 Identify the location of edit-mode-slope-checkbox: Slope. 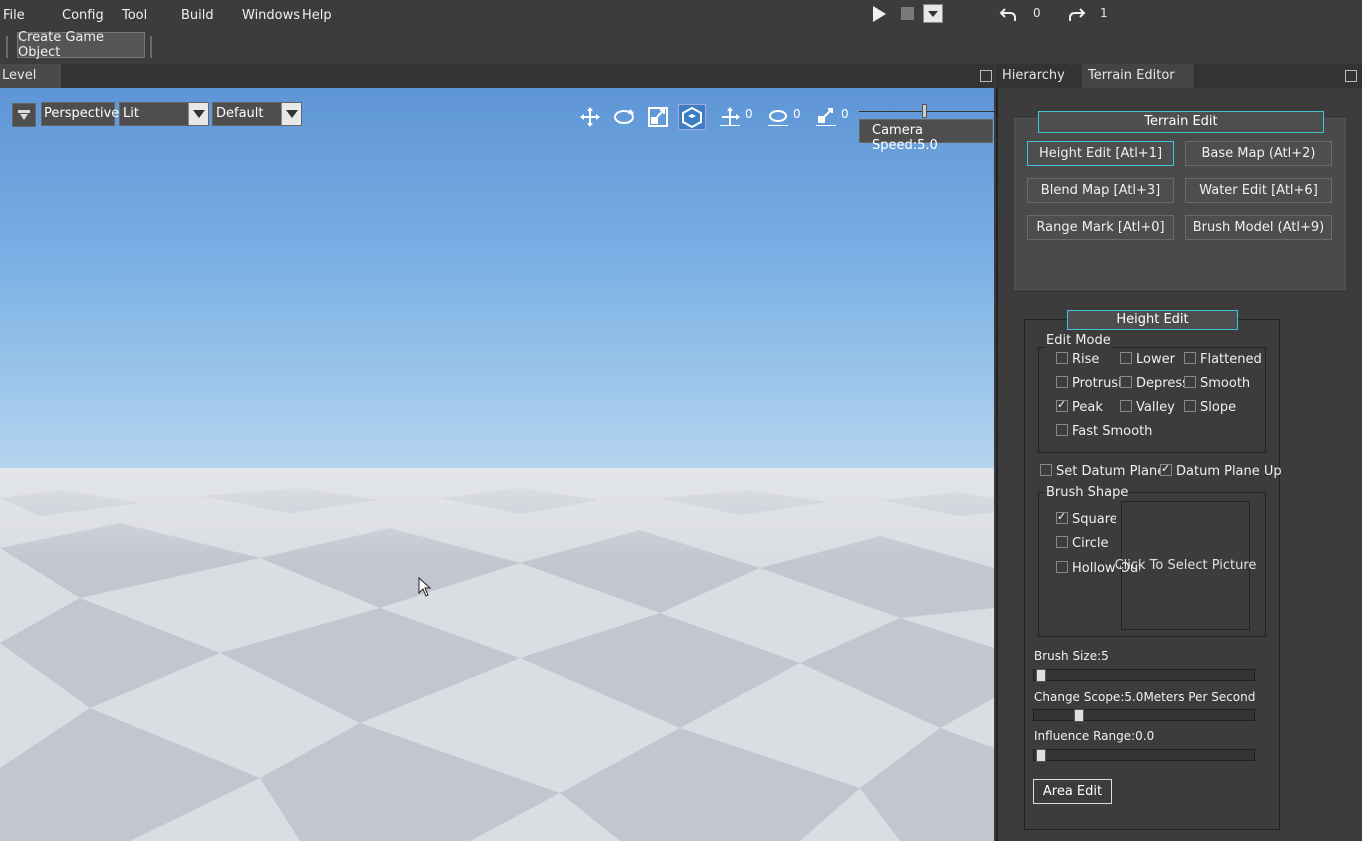
(1224, 407).